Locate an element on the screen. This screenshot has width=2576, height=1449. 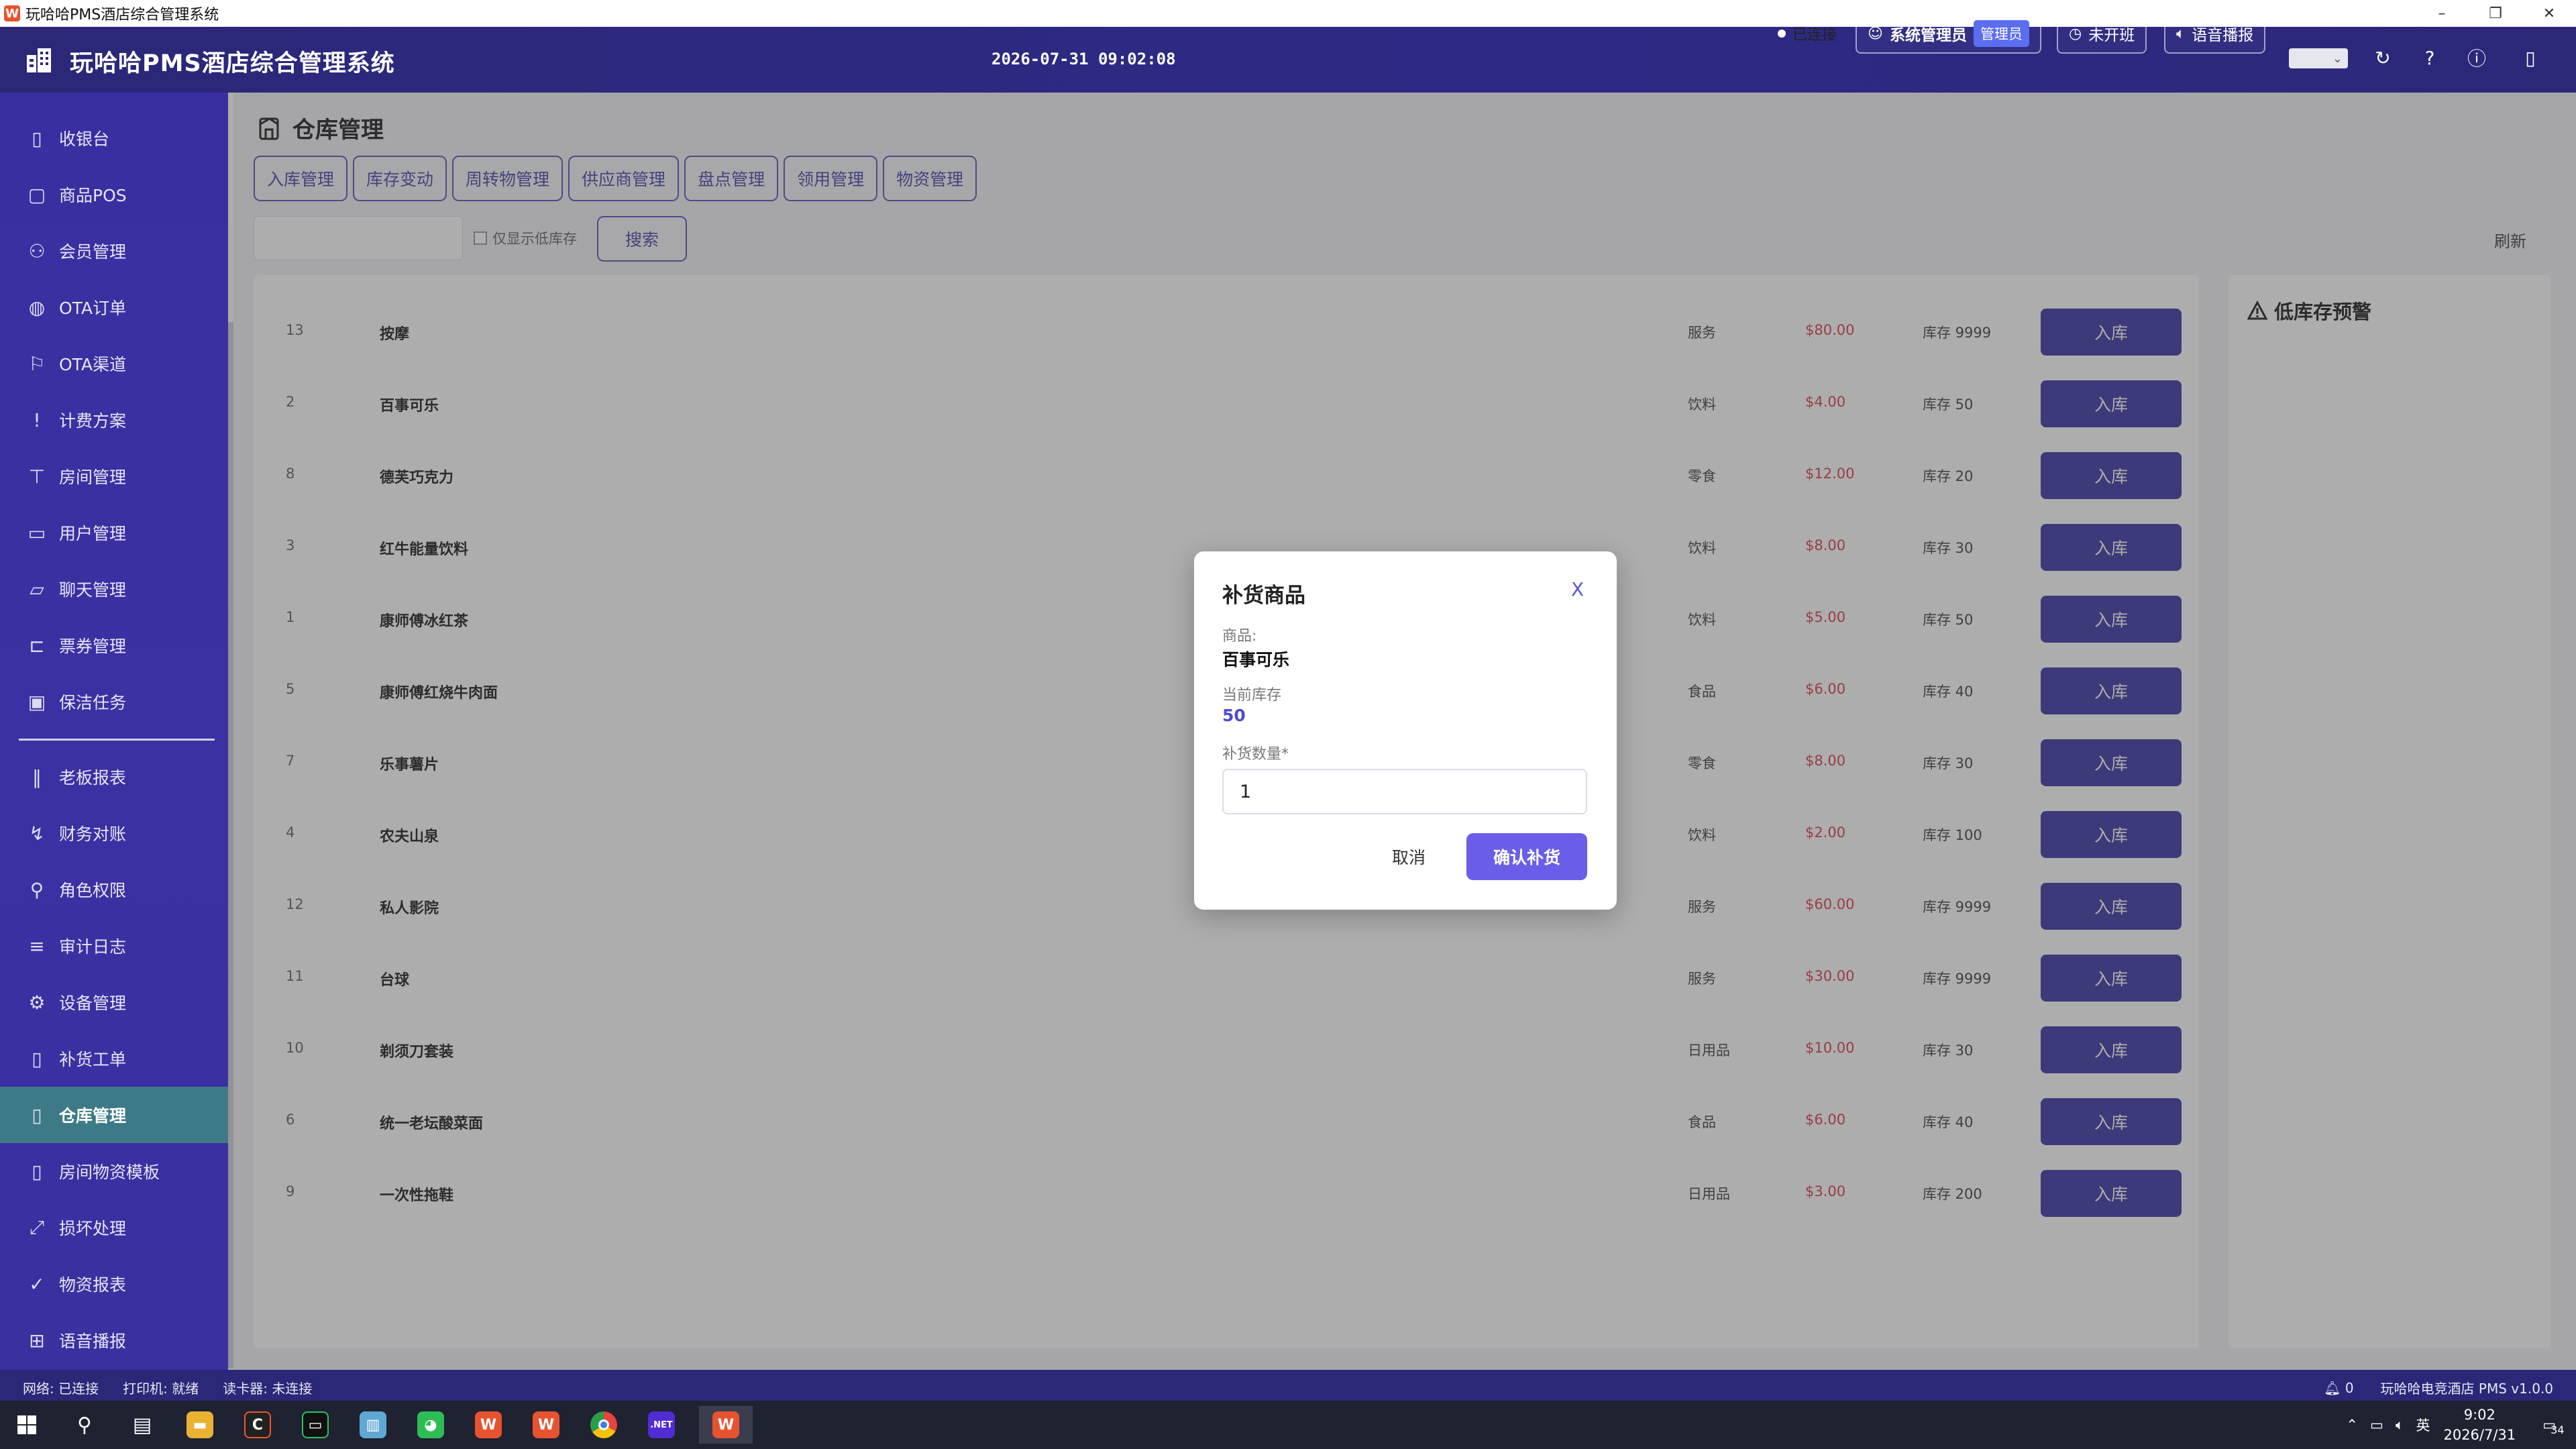
app-title: 玩哈哈PMS酒店综合管理系统 is located at coordinates (232, 63).